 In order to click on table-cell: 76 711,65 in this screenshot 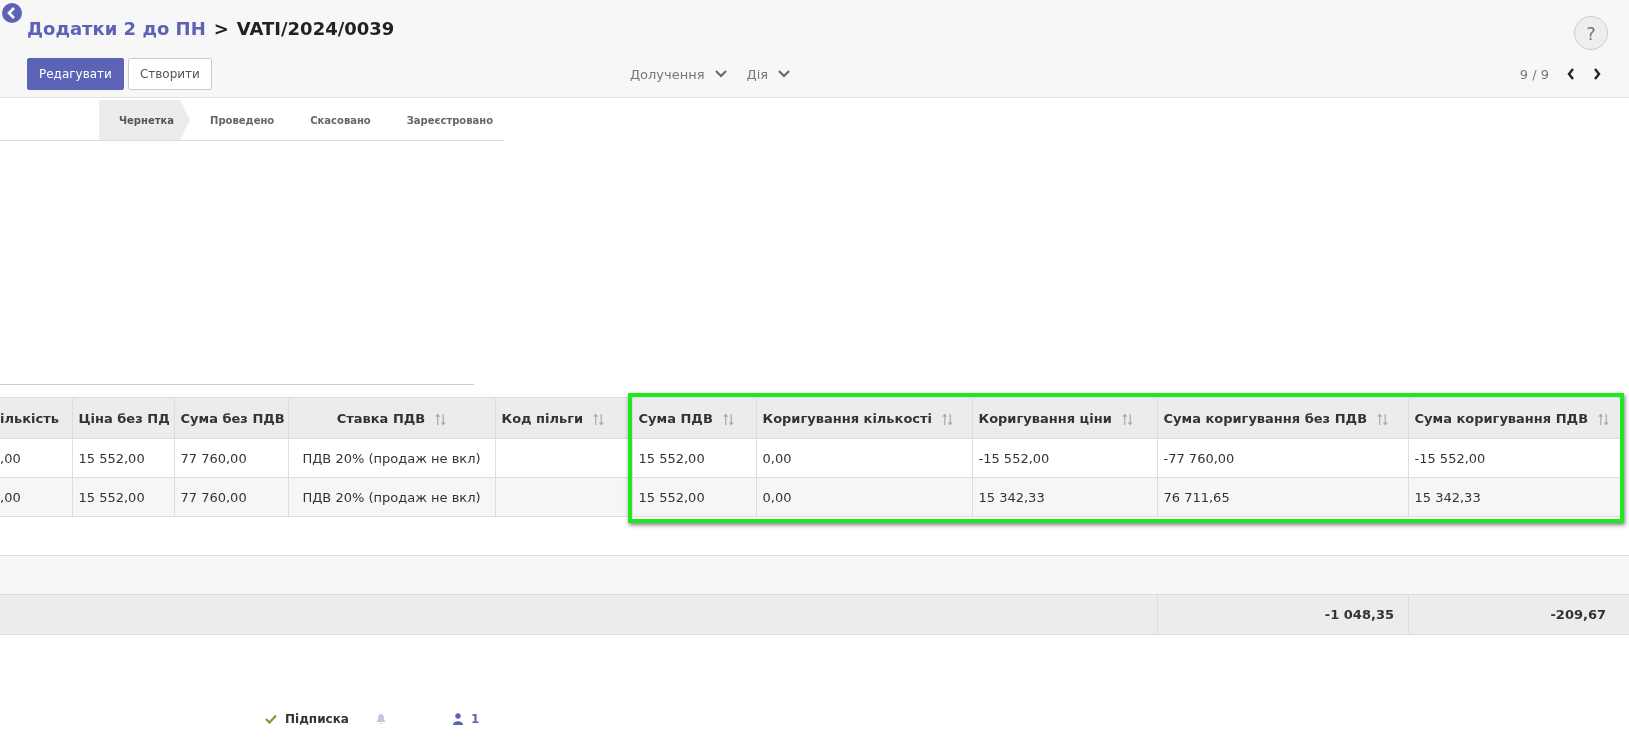, I will do `click(1196, 497)`.